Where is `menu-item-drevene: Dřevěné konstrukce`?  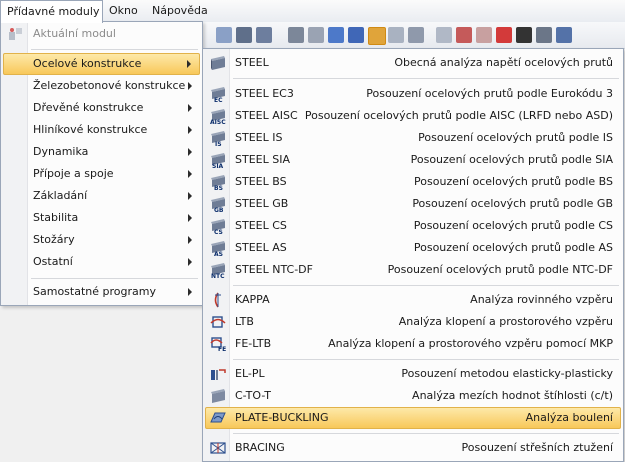 menu-item-drevene: Dřevěné konstrukce is located at coordinates (101, 108).